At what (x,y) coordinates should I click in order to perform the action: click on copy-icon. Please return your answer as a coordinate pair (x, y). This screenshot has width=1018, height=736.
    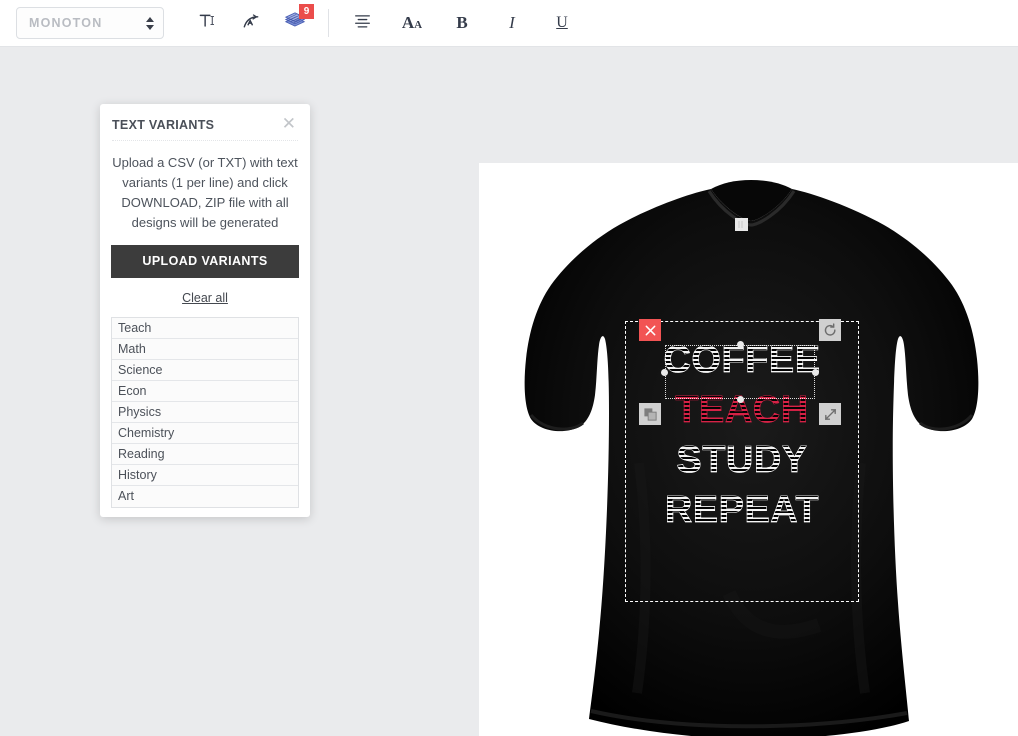
    Looking at the image, I should click on (650, 414).